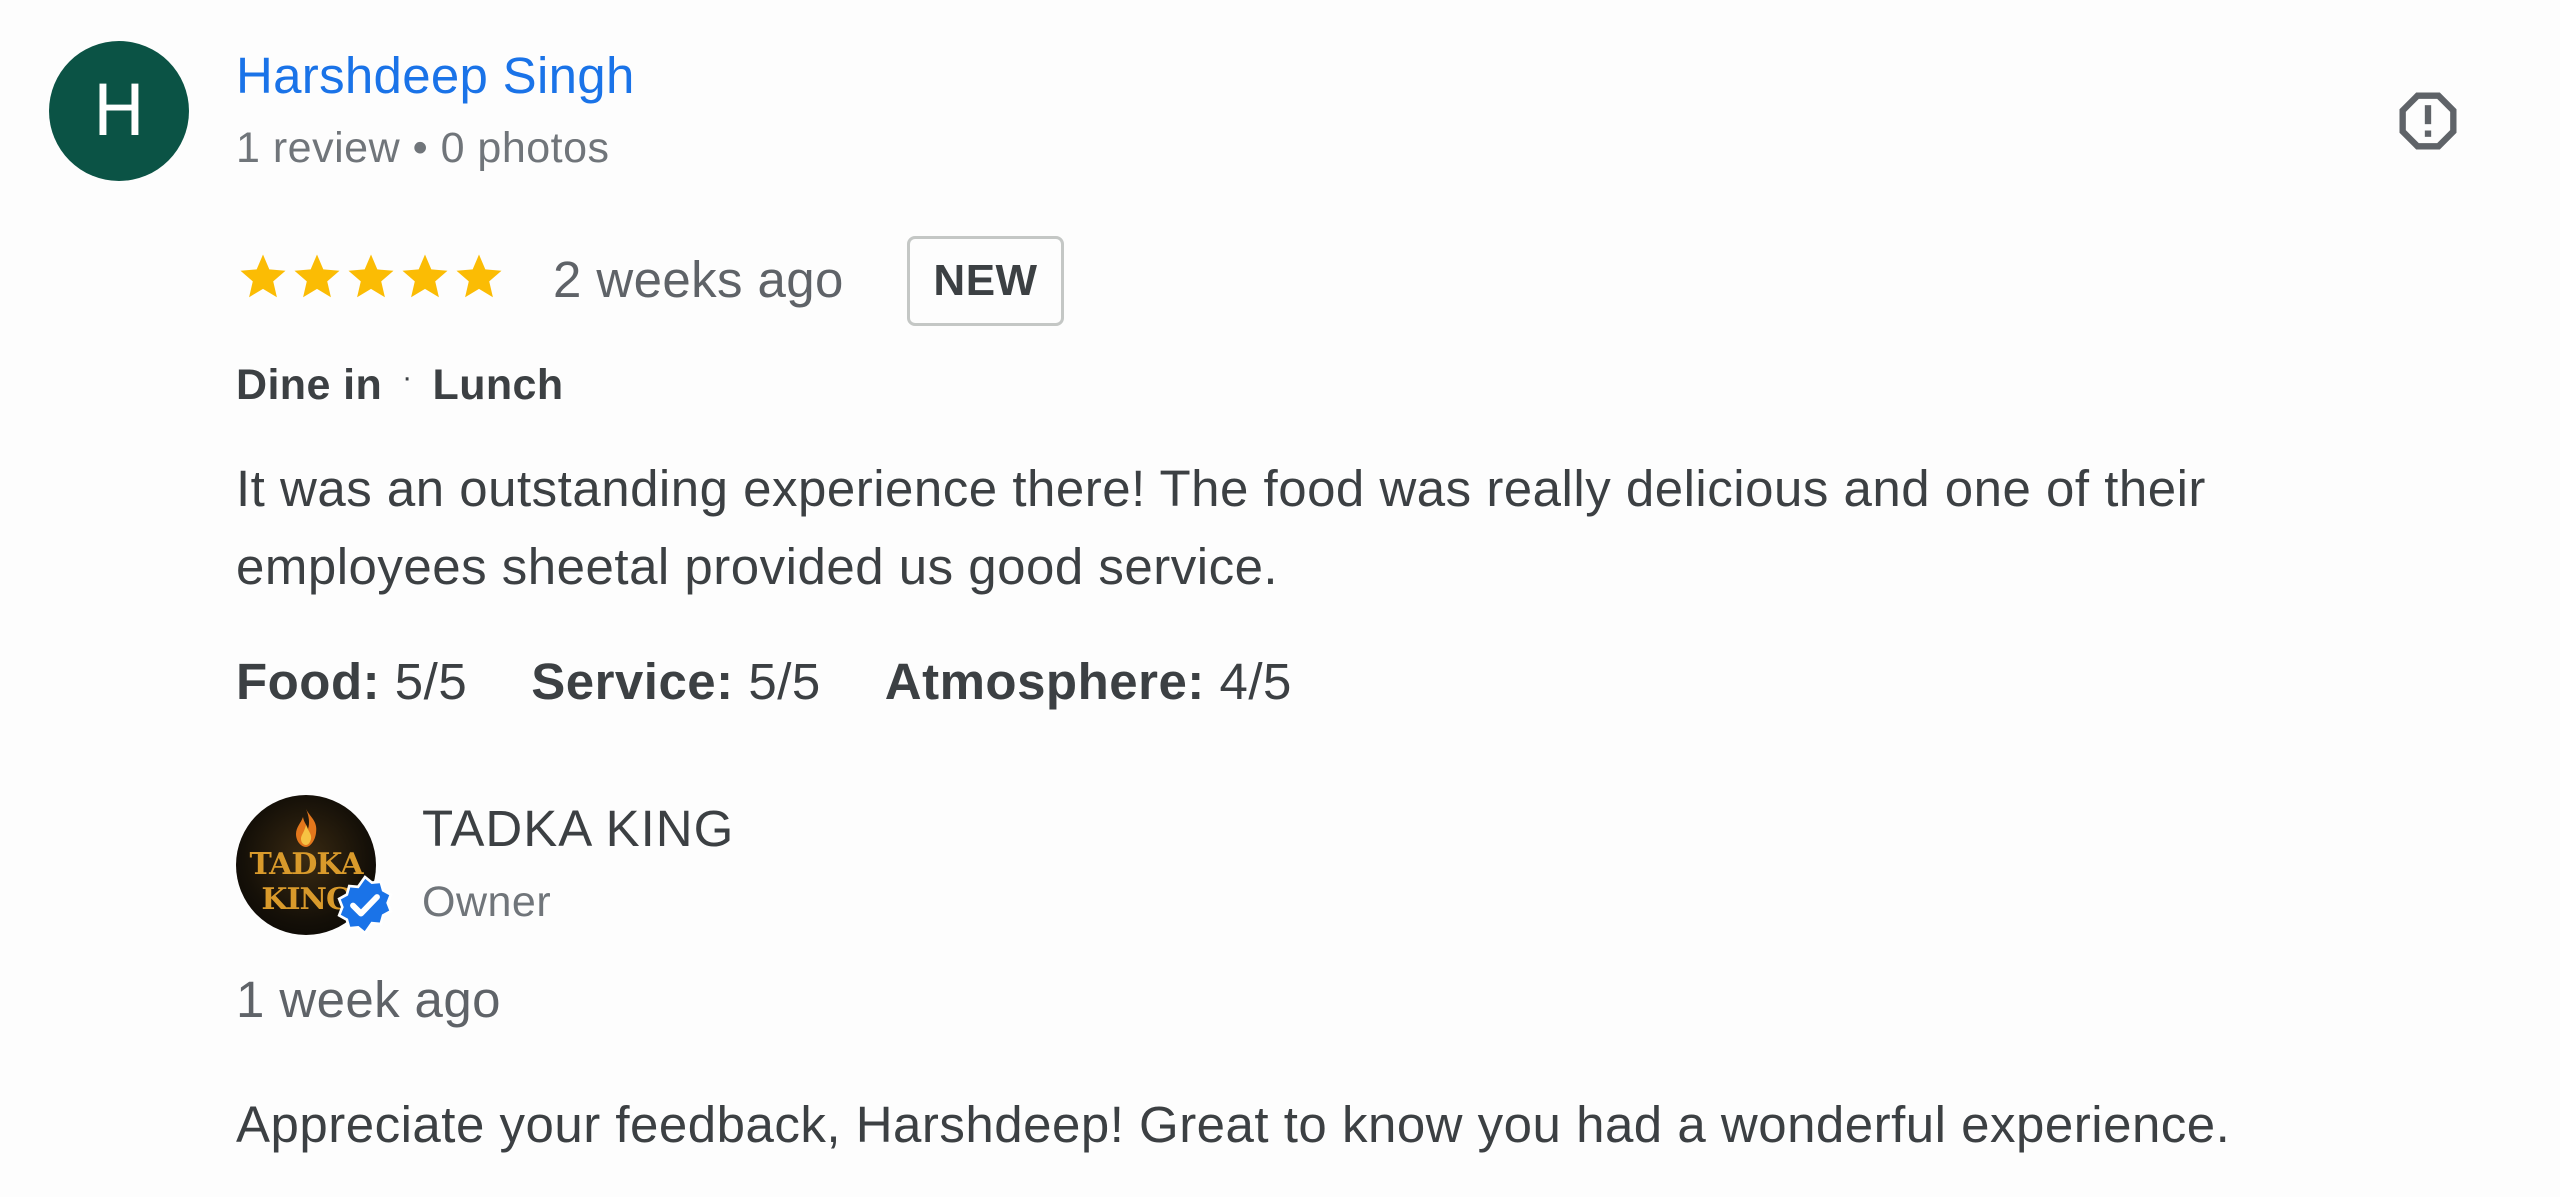  What do you see at coordinates (423, 148) in the screenshot?
I see `reviewer-meta: 1 review • 0 photos` at bounding box center [423, 148].